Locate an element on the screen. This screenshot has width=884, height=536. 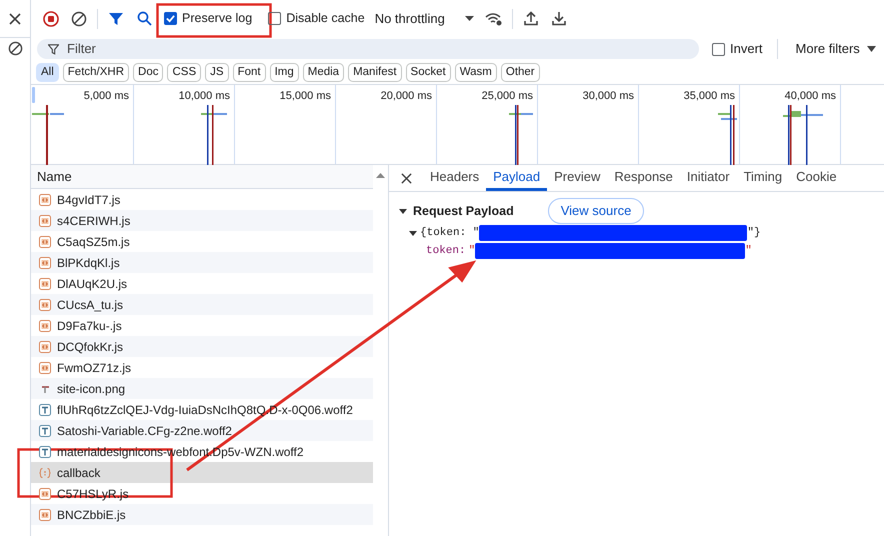
type-filter-chip: Fetch/XHR is located at coordinates (96, 72).